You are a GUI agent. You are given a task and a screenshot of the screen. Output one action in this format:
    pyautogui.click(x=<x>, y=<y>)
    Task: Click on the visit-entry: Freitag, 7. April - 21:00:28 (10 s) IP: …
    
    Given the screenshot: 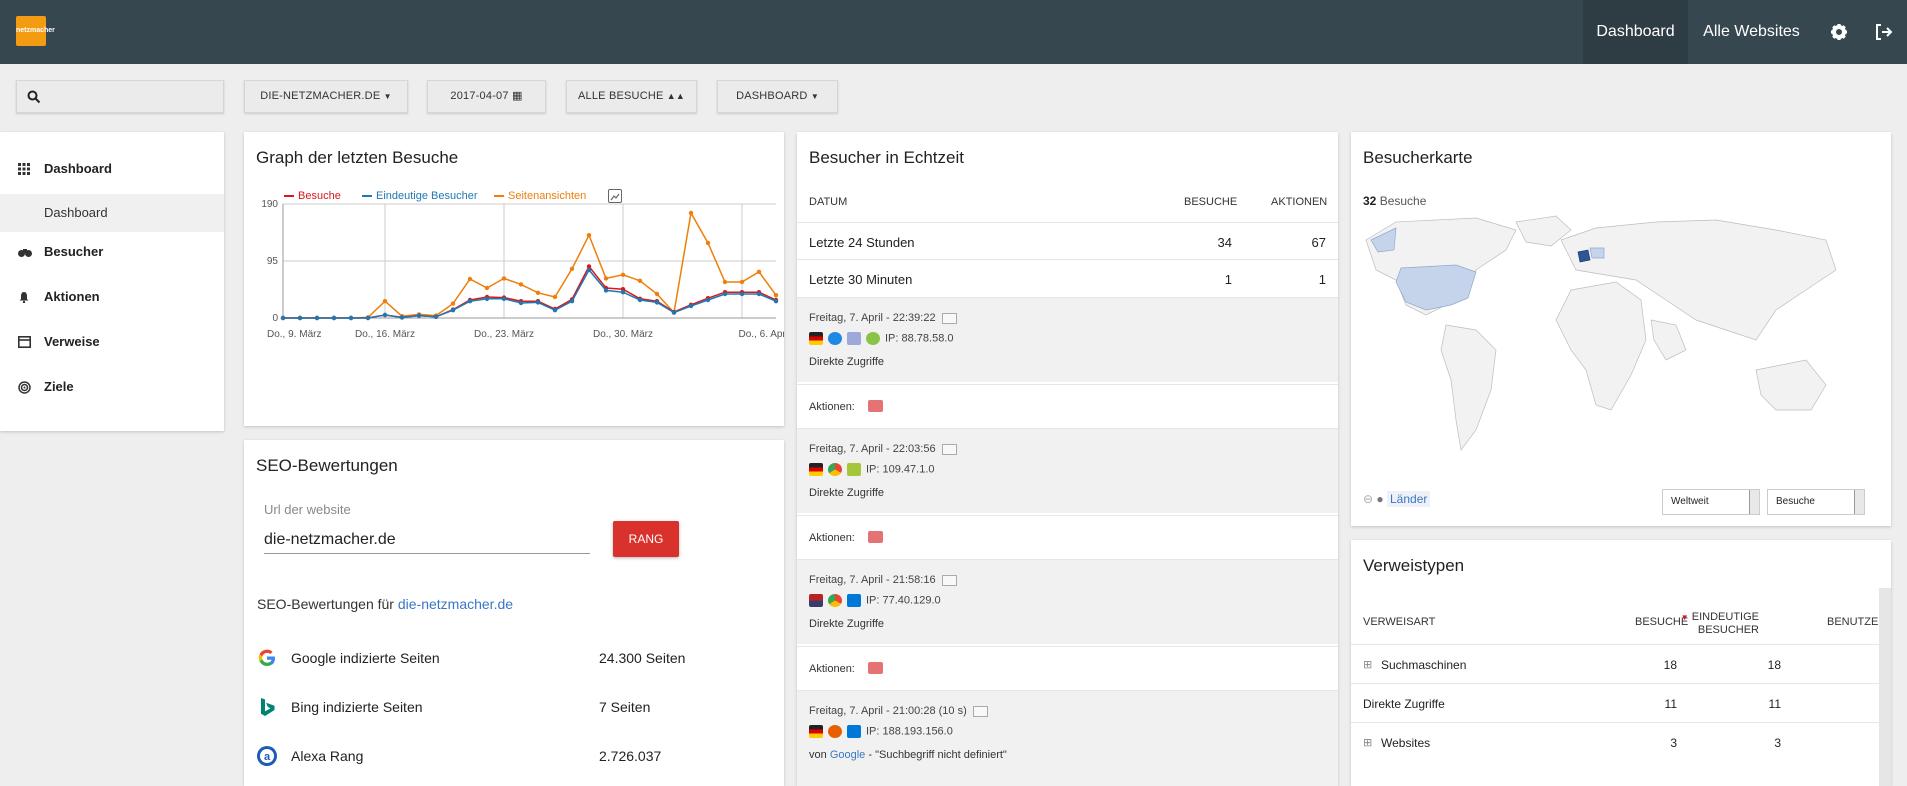 What is the action you would take?
    pyautogui.click(x=1067, y=738)
    